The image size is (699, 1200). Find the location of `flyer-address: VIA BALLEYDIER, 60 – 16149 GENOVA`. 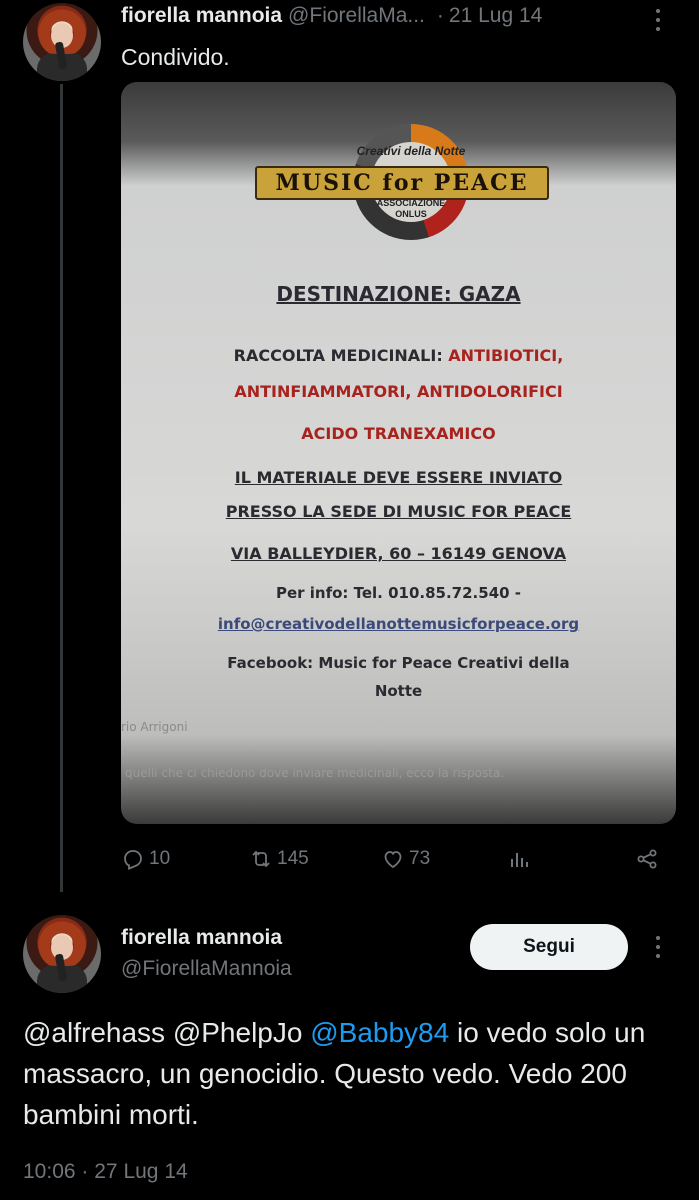

flyer-address: VIA BALLEYDIER, 60 – 16149 GENOVA is located at coordinates (398, 553).